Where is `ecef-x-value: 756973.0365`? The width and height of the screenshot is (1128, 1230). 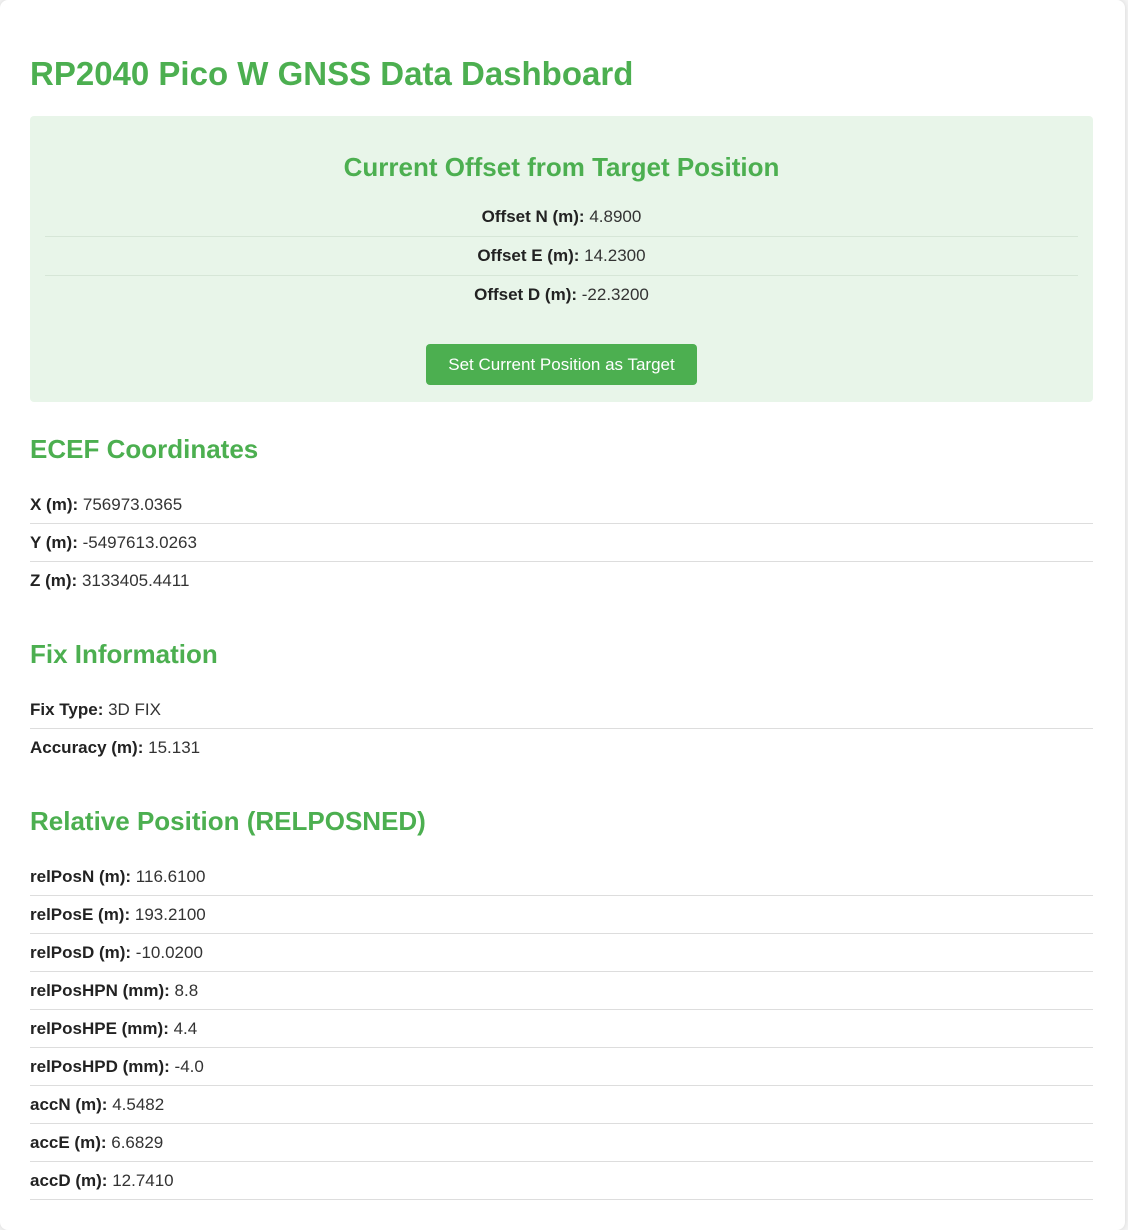
ecef-x-value: 756973.0365 is located at coordinates (132, 504).